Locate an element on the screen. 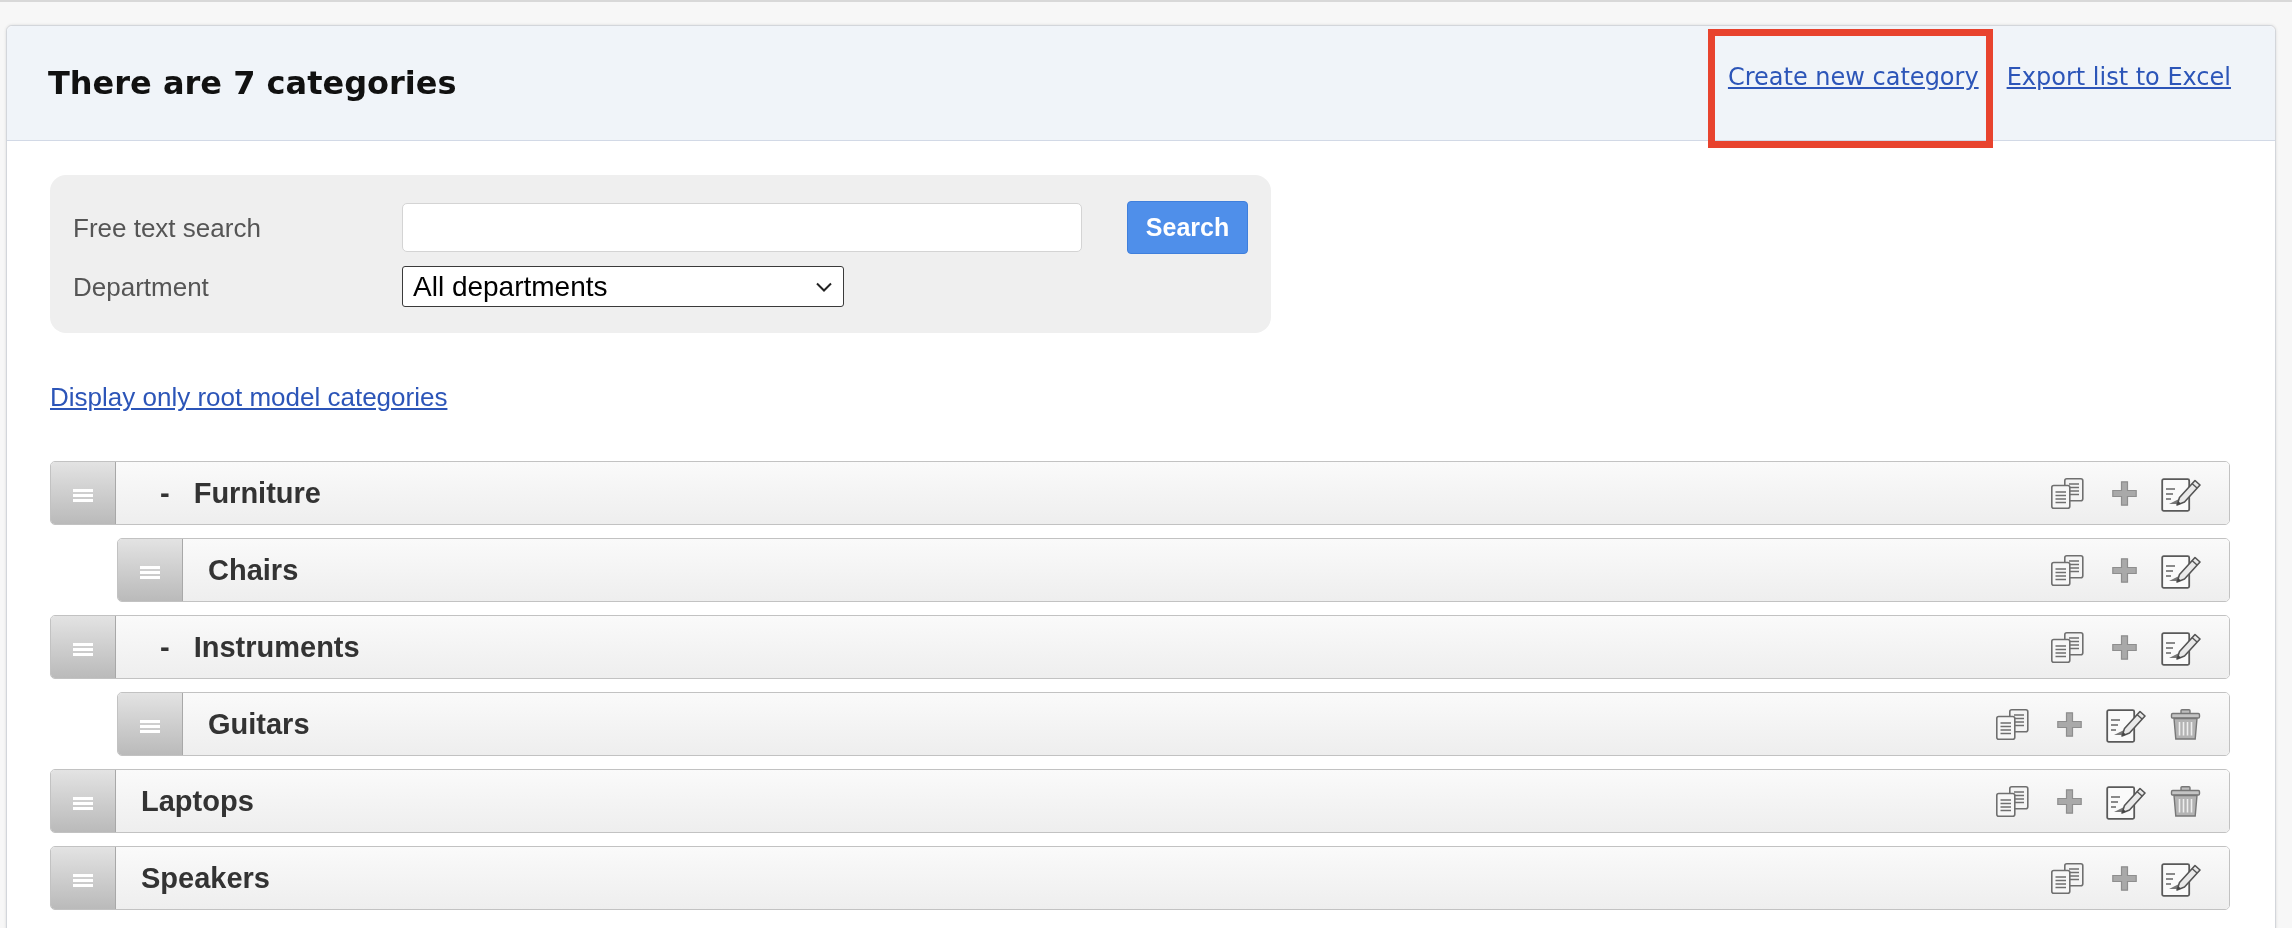 The height and width of the screenshot is (928, 2292). field-label: Department is located at coordinates (141, 286).